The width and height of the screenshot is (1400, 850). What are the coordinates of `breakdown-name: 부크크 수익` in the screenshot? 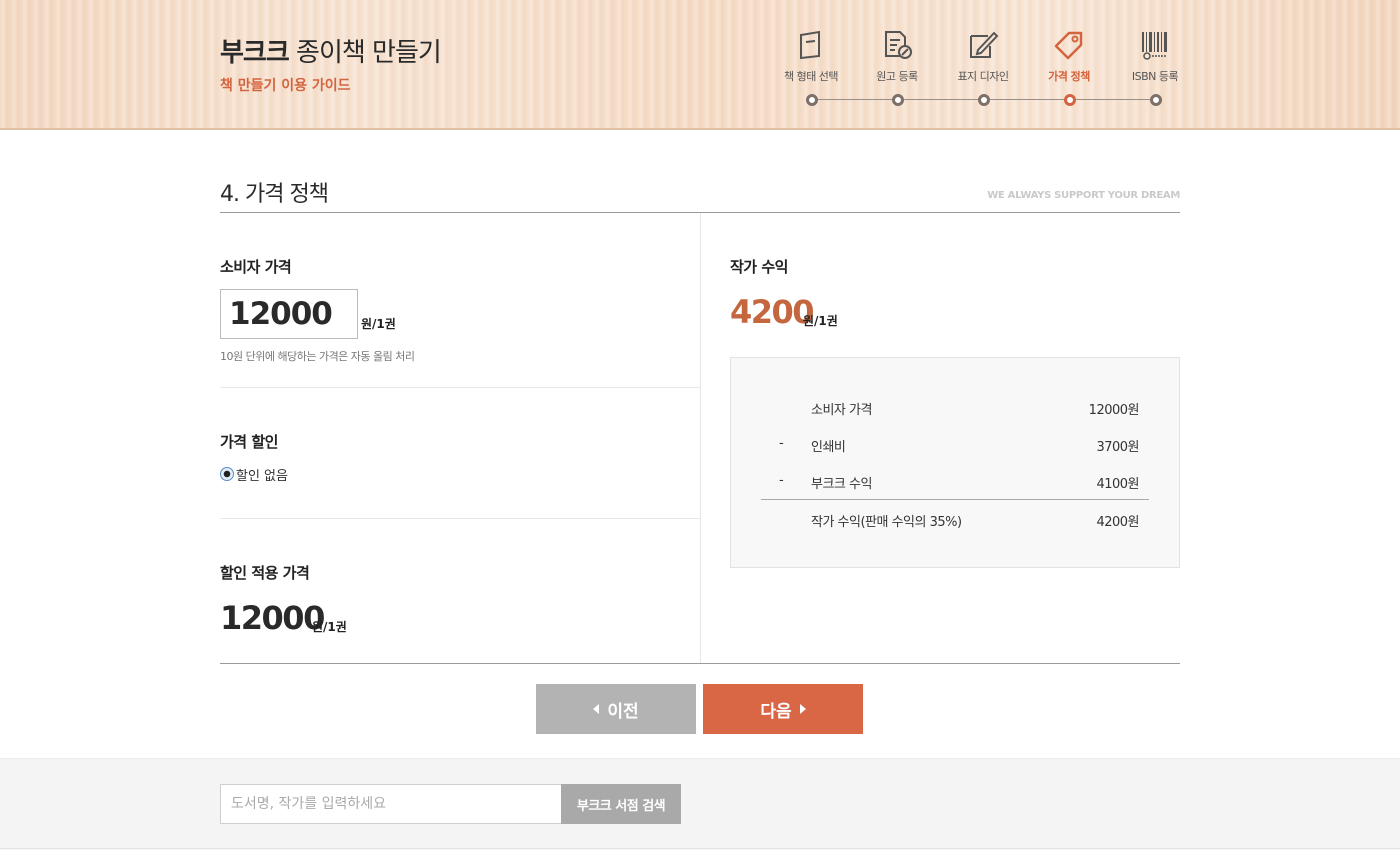 It's located at (841, 484).